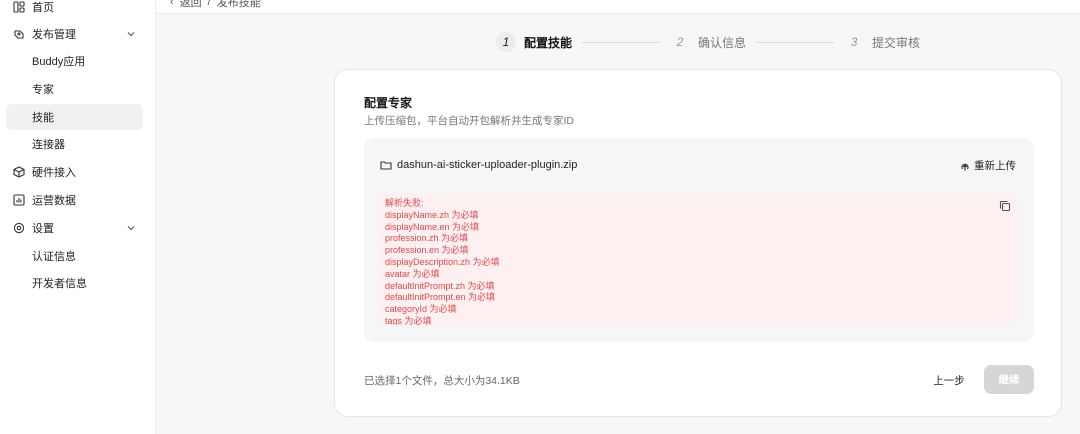 This screenshot has height=434, width=1080. What do you see at coordinates (722, 42) in the screenshot?
I see `step-label: 确认信息` at bounding box center [722, 42].